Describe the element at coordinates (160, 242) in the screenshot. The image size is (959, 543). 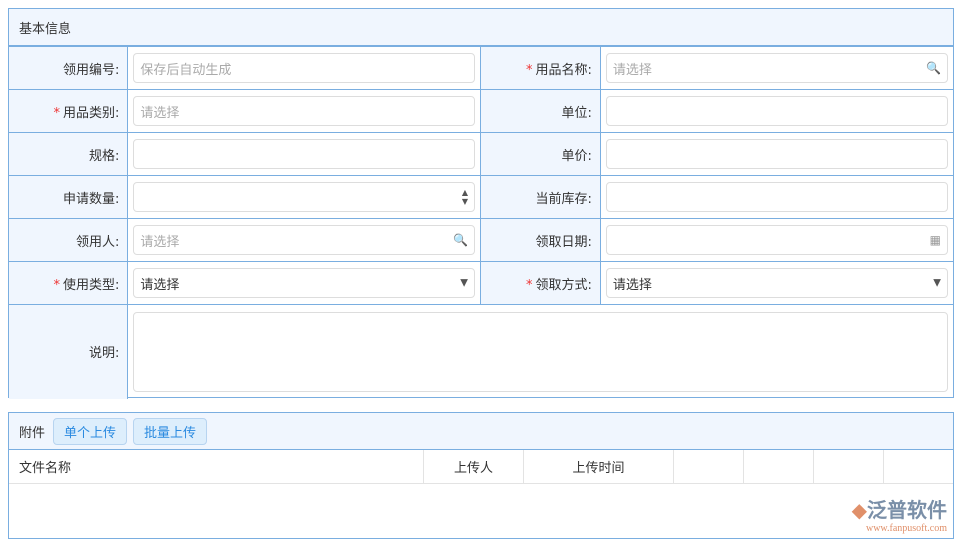
I see `user-placeholder: 请选择` at that location.